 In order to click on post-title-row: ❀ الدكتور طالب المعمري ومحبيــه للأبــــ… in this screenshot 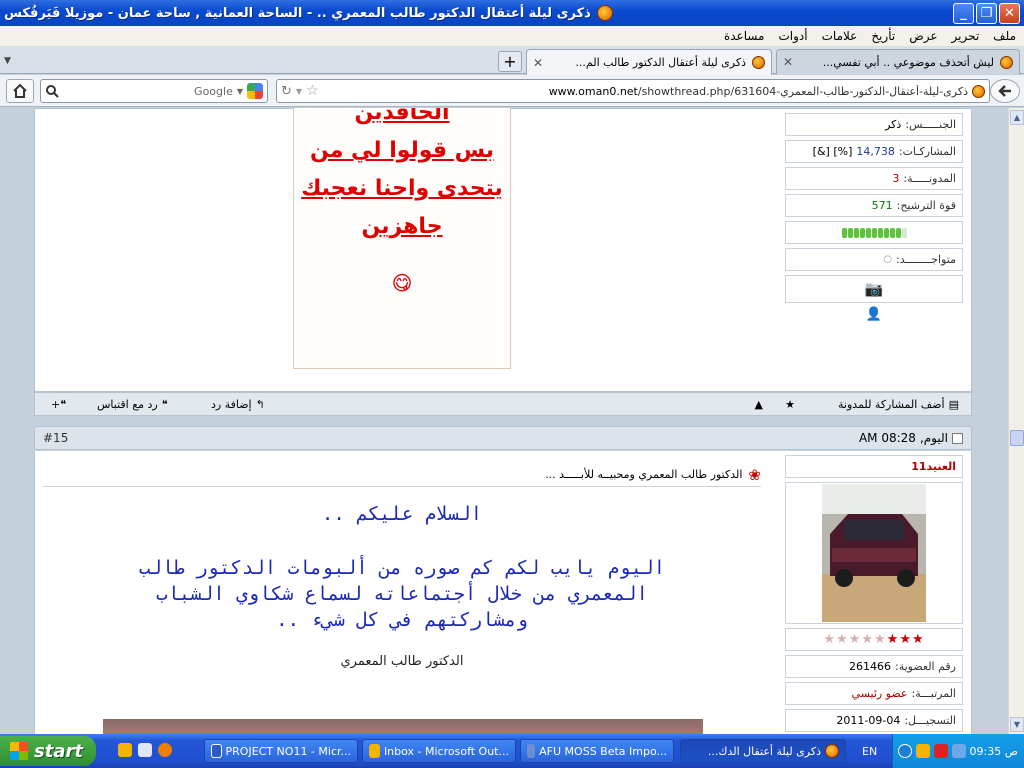, I will do `click(402, 475)`.